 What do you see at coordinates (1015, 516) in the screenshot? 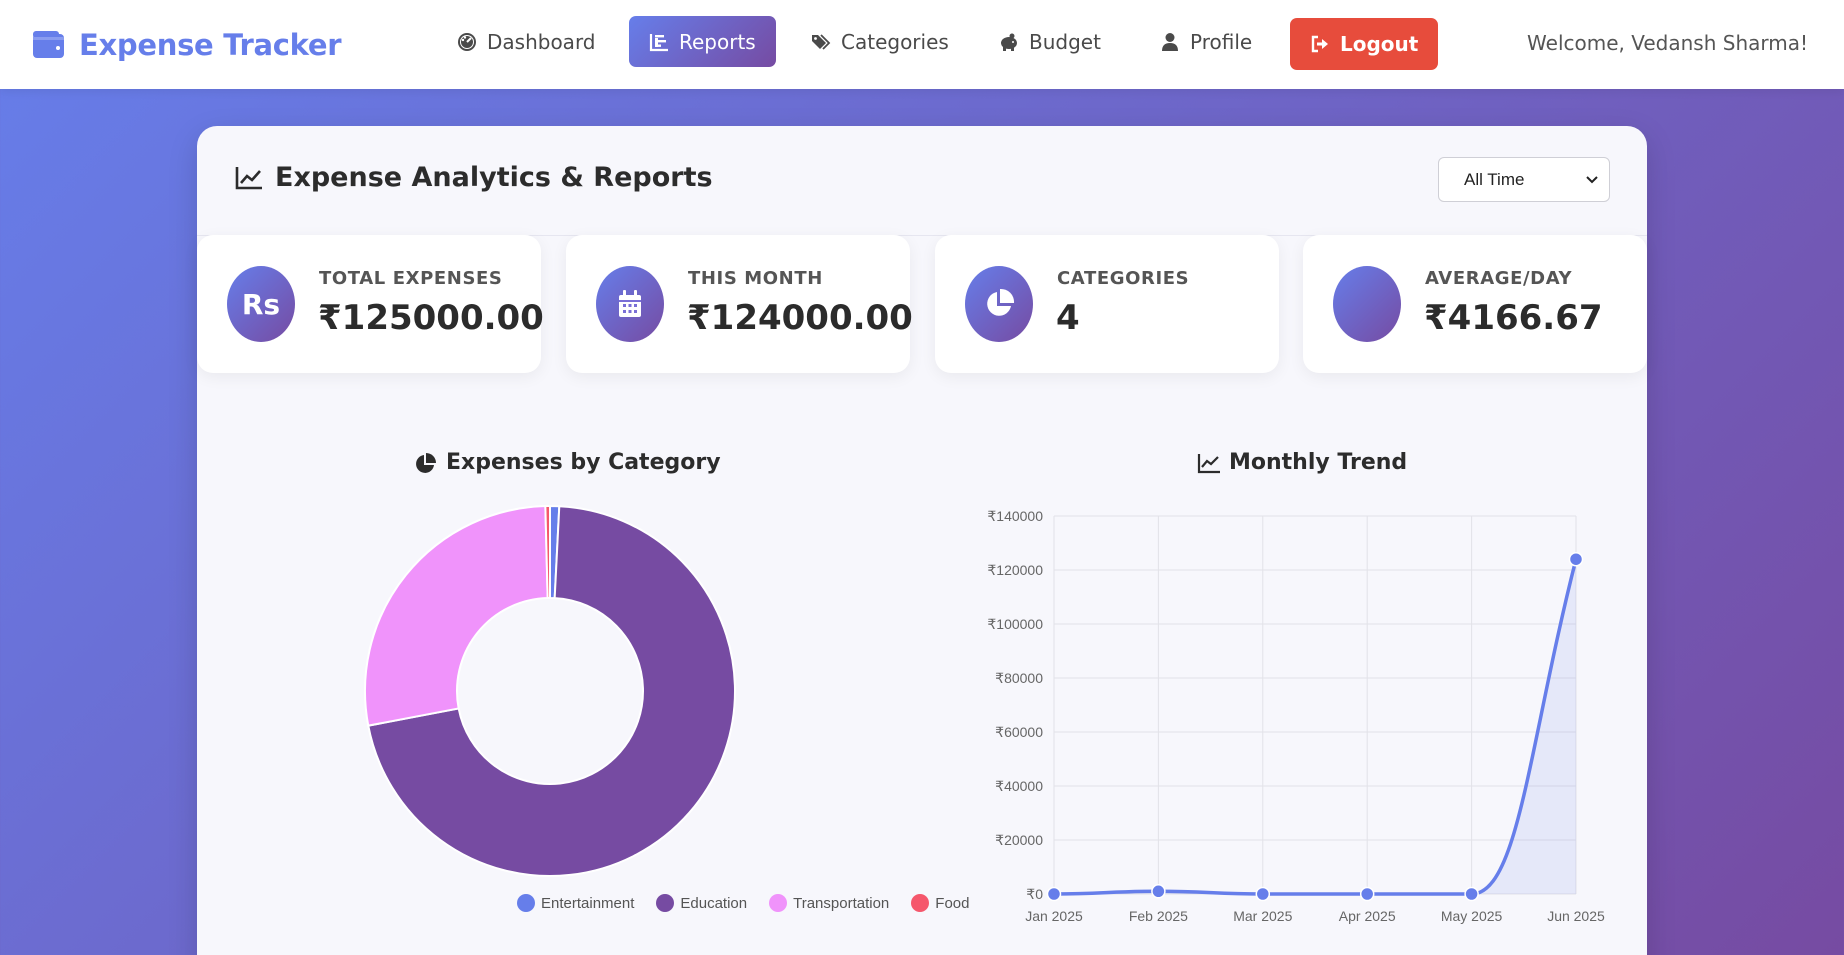
I see `y-tick-label: ₹140000` at bounding box center [1015, 516].